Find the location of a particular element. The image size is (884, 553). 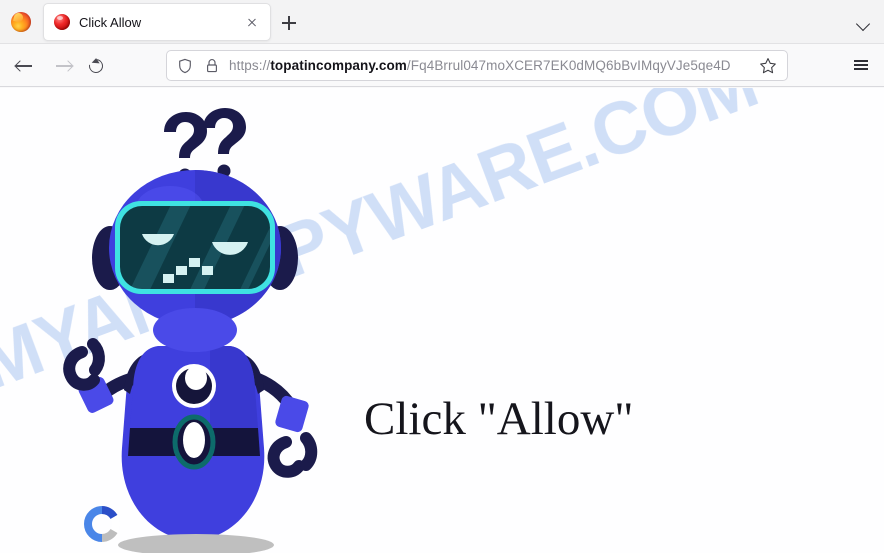

arrow-left-icon is located at coordinates (24, 66).